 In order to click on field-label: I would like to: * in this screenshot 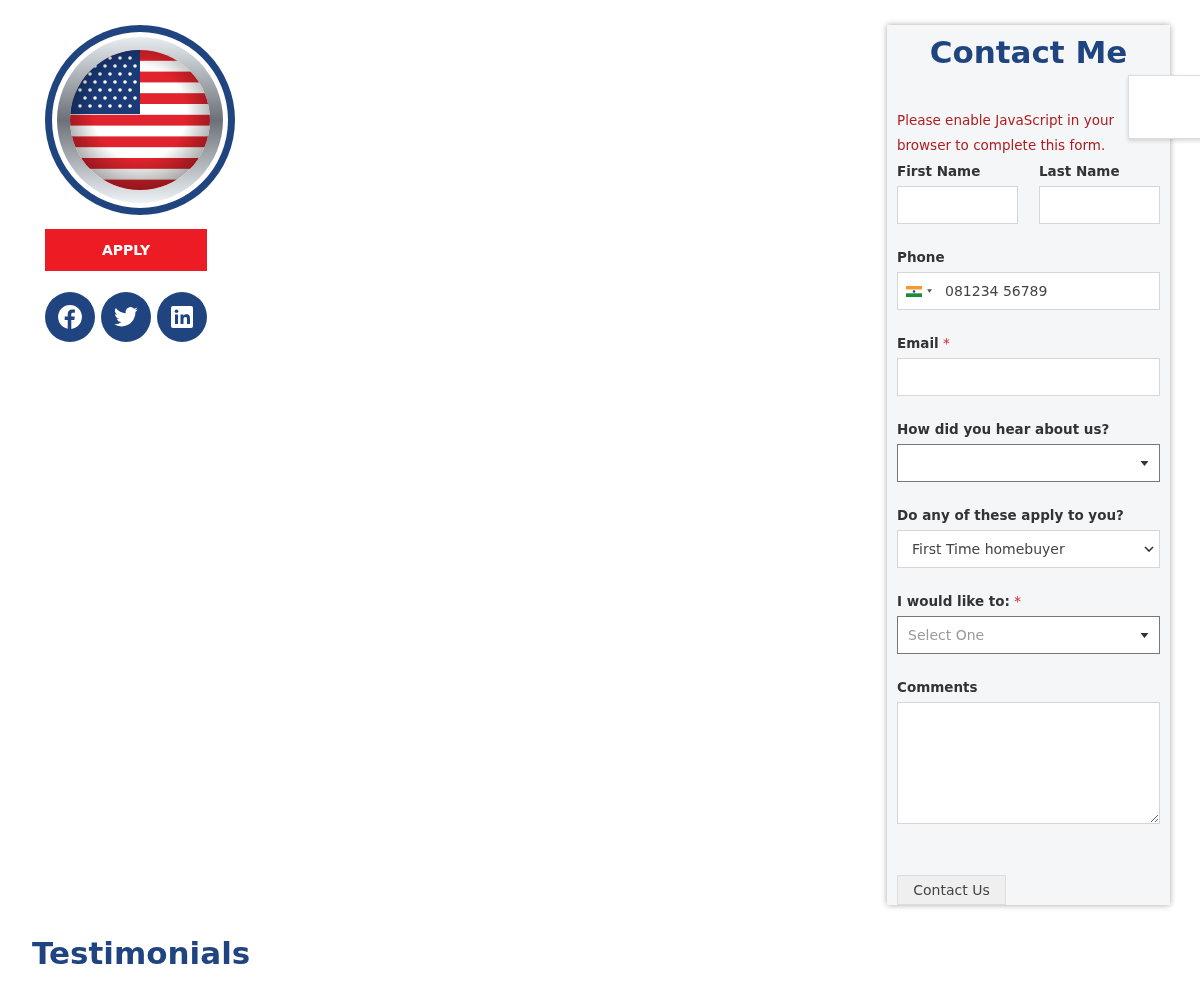, I will do `click(959, 601)`.